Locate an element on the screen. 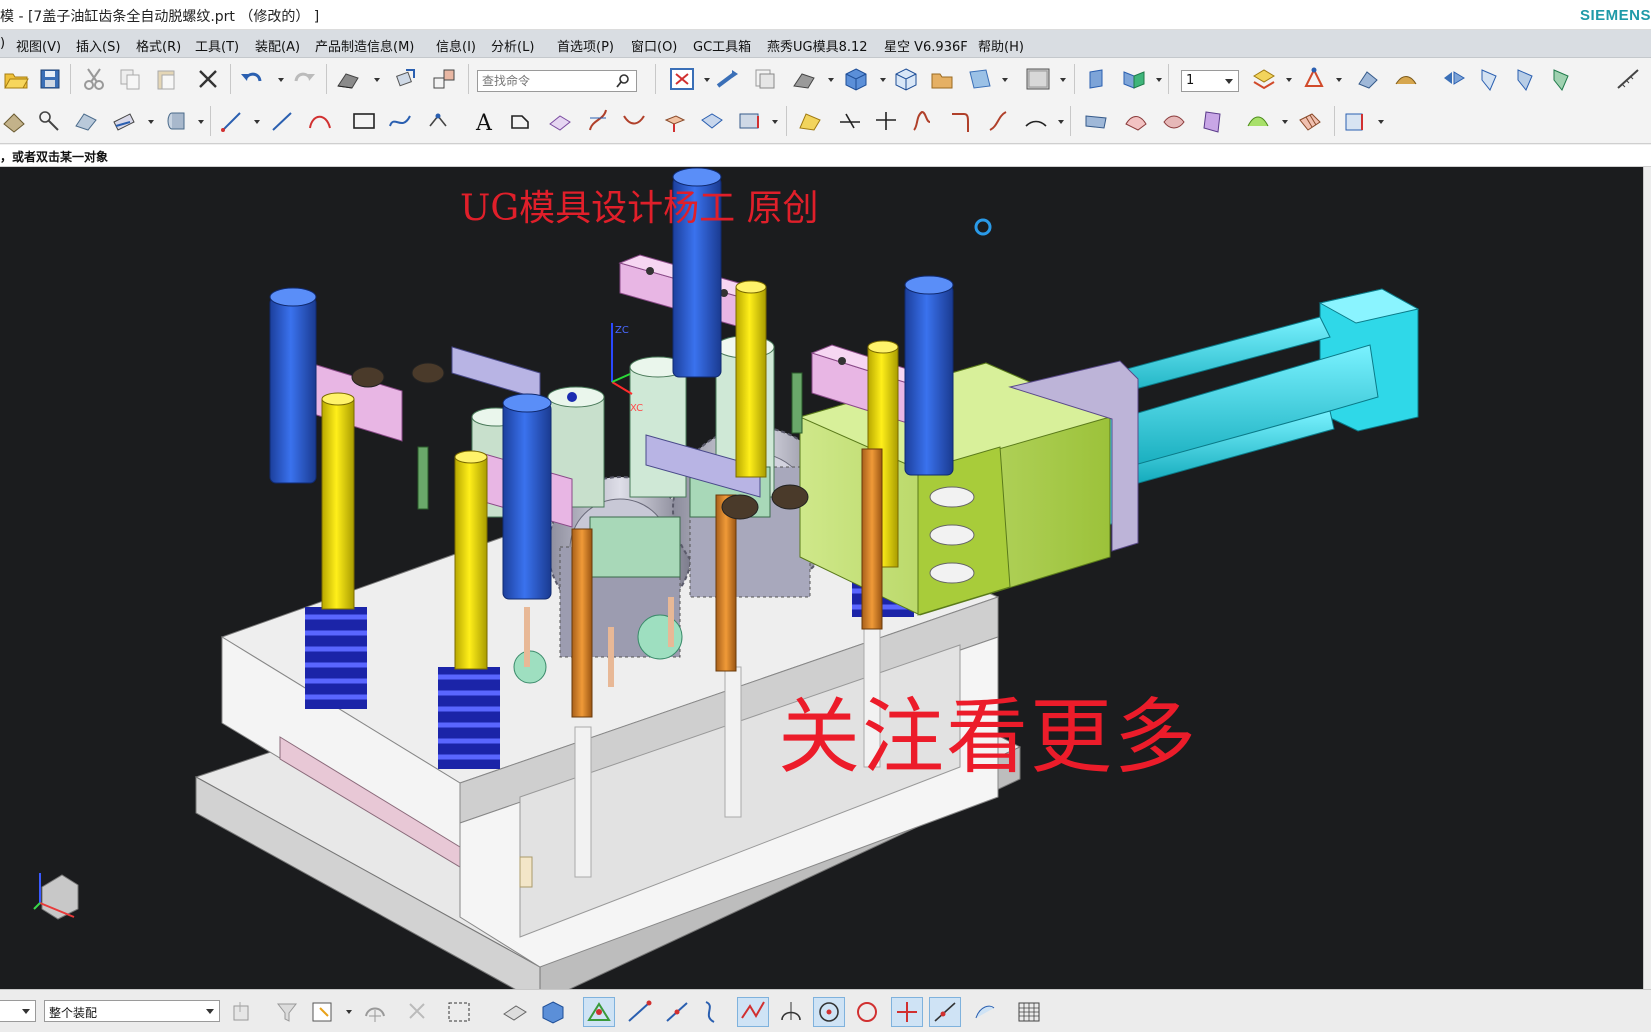 The image size is (1651, 1032). menu-analysis: 分析(L) is located at coordinates (512, 45).